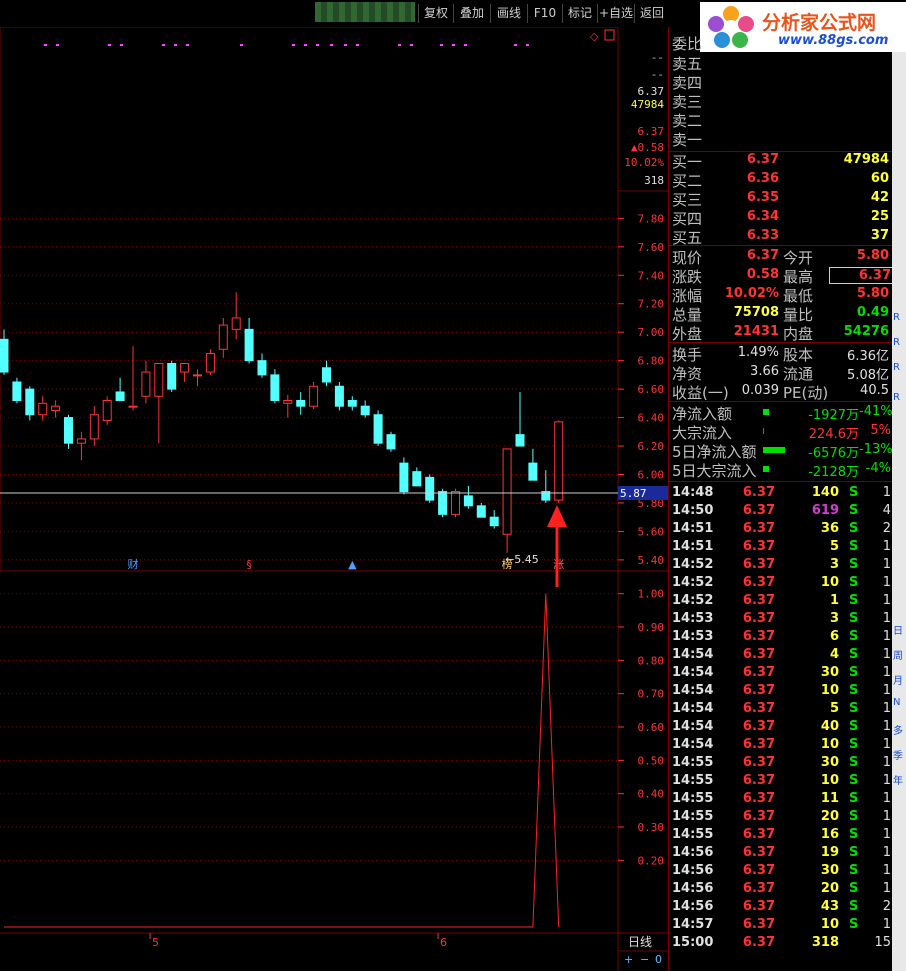 The image size is (906, 971). I want to click on stat-value: 0.58, so click(762, 274).